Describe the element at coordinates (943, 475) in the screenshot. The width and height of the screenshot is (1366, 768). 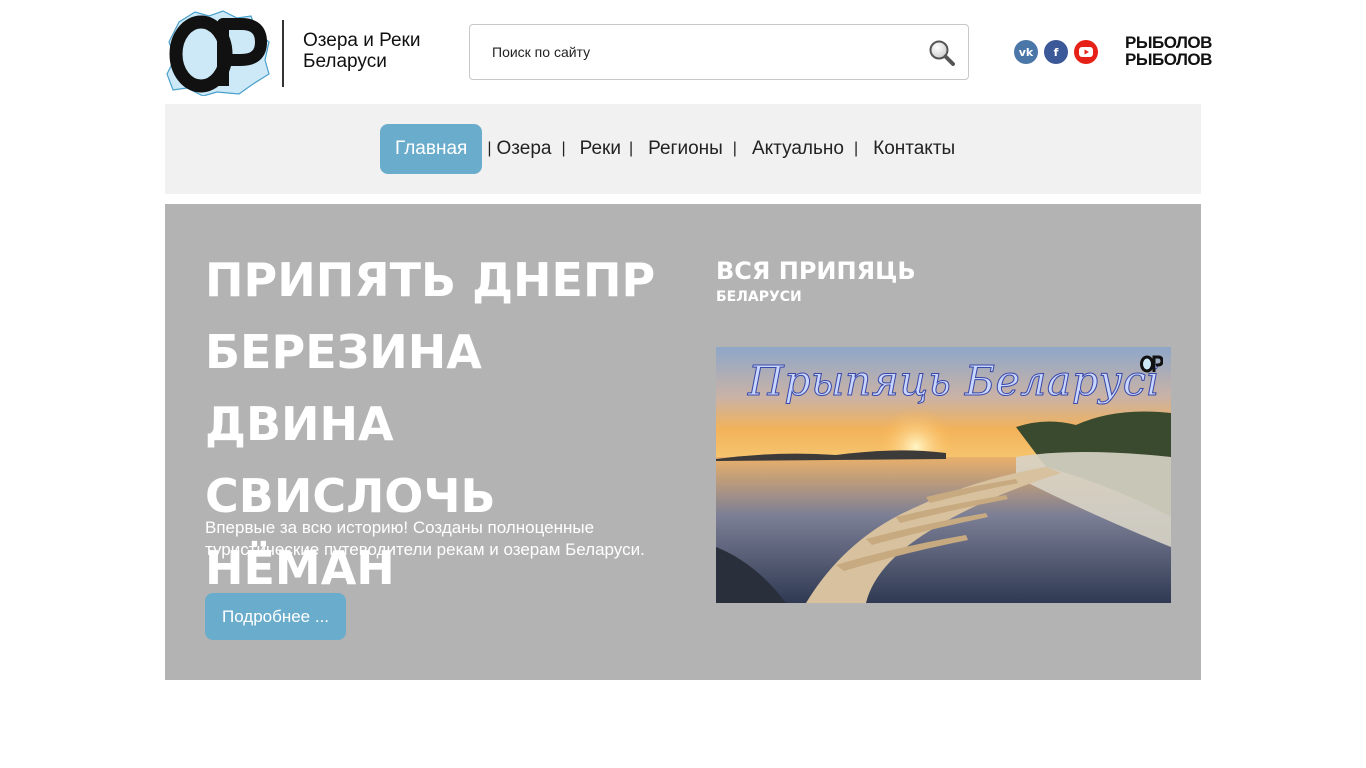
I see `feature-image: Прыпяць Беларусі` at that location.